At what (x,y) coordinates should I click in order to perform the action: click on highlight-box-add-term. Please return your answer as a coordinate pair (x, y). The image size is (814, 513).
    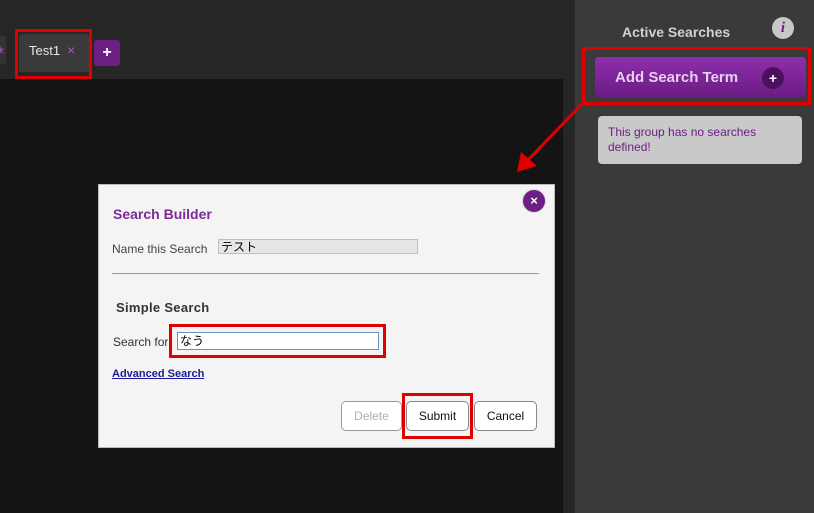
    Looking at the image, I should click on (696, 76).